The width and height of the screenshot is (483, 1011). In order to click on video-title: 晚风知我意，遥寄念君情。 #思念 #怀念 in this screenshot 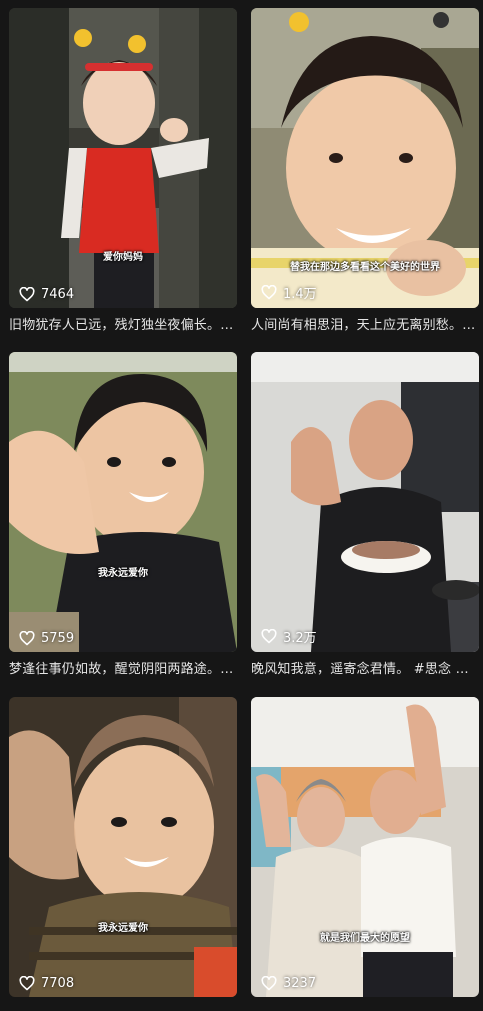, I will do `click(365, 670)`.